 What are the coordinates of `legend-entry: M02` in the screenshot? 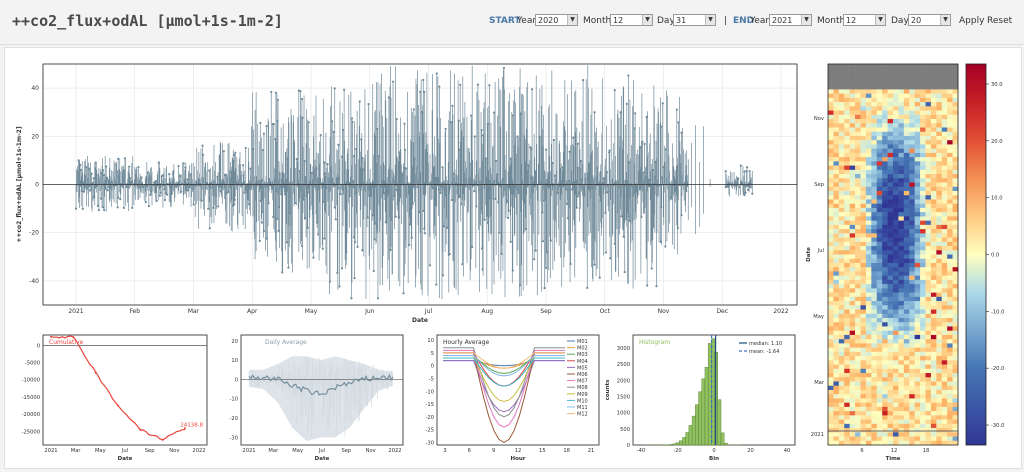 It's located at (582, 349).